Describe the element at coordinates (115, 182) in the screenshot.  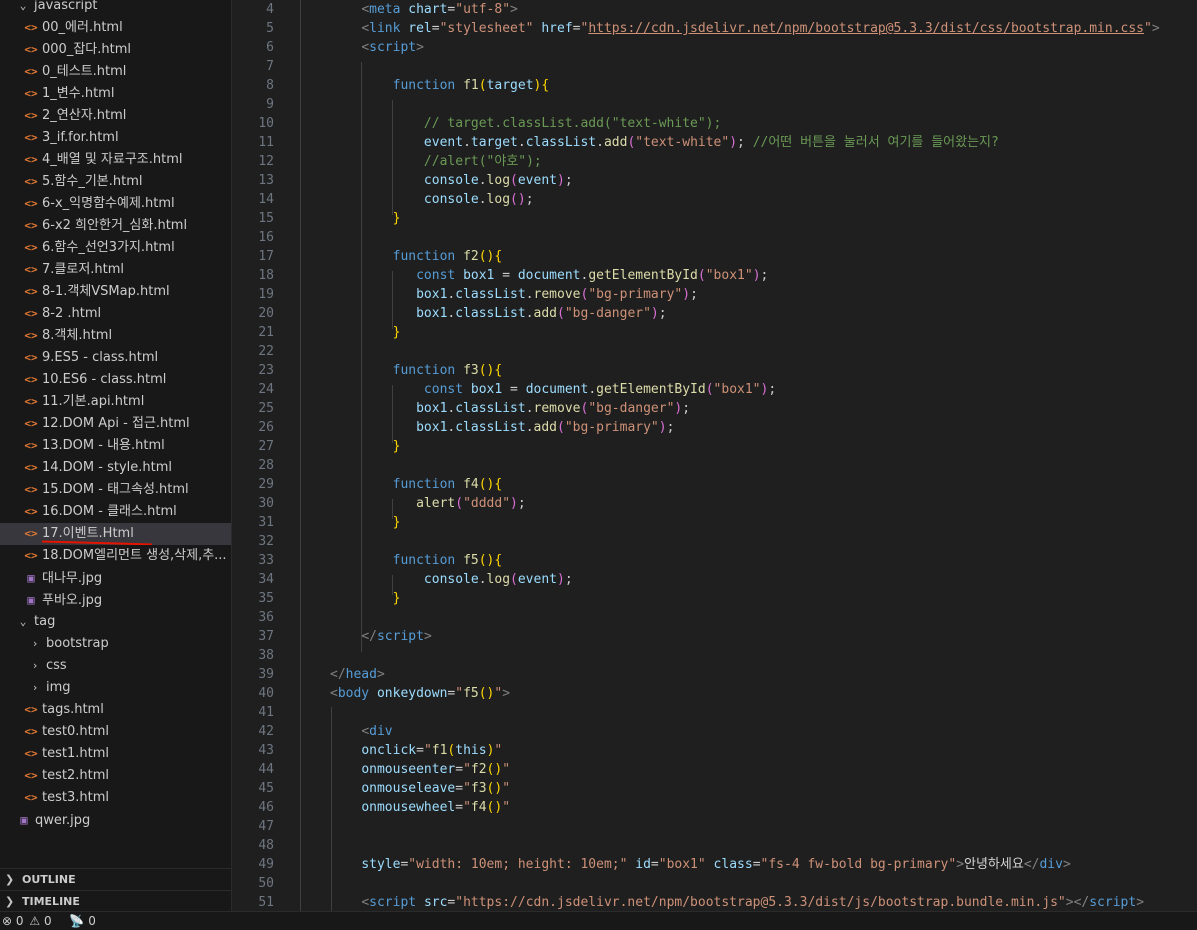
I see `tree-file: <> 5.함수_기본.html` at that location.